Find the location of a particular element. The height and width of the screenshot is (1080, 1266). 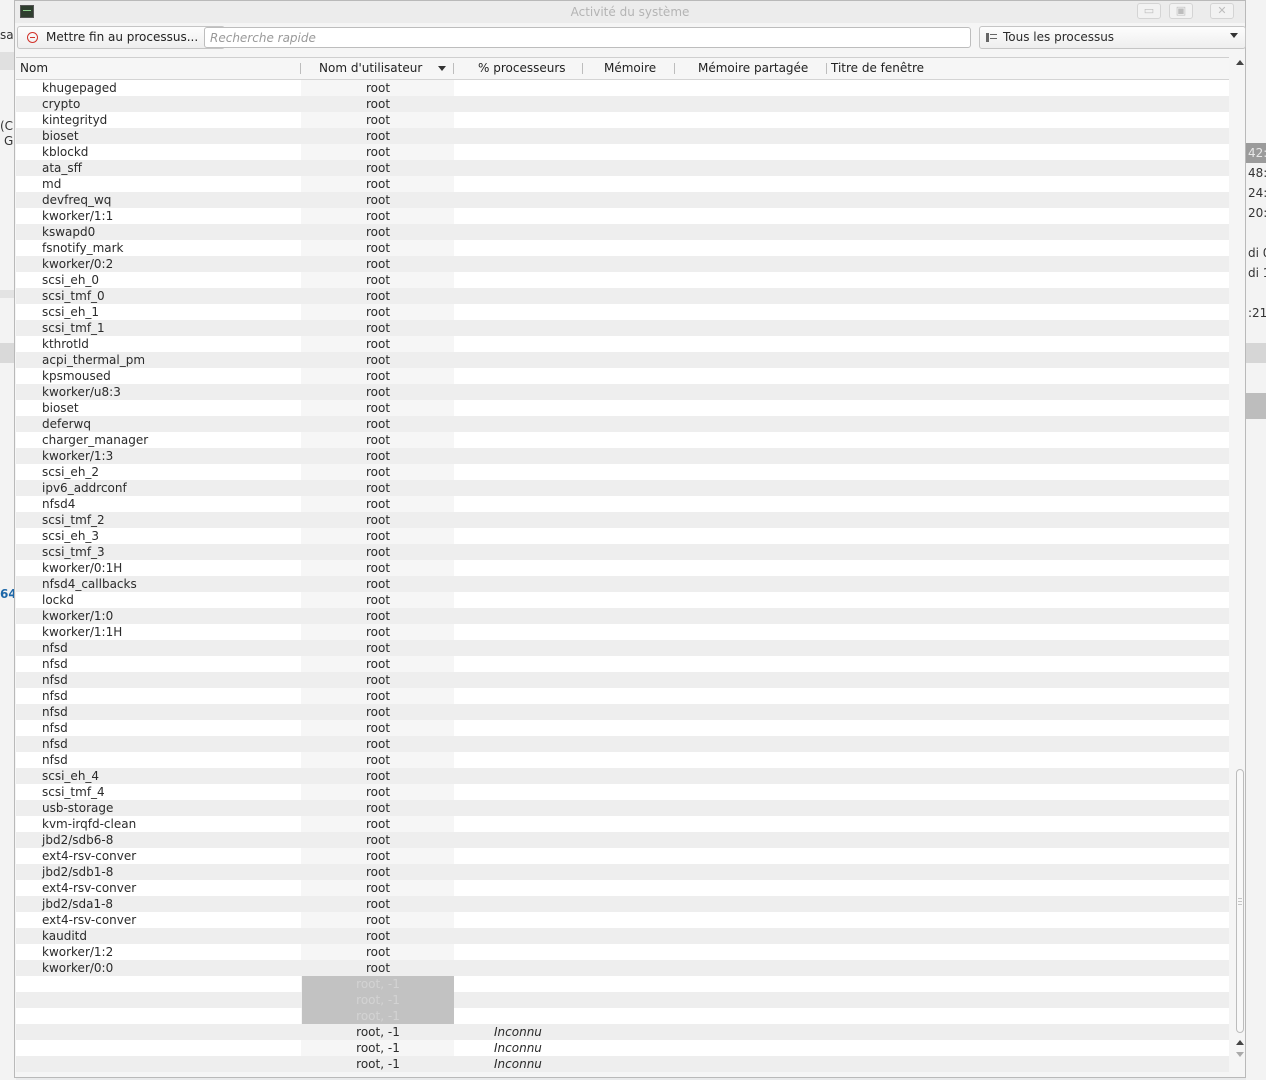

table-row: jbd2/sdb1-8 root is located at coordinates (622, 872).